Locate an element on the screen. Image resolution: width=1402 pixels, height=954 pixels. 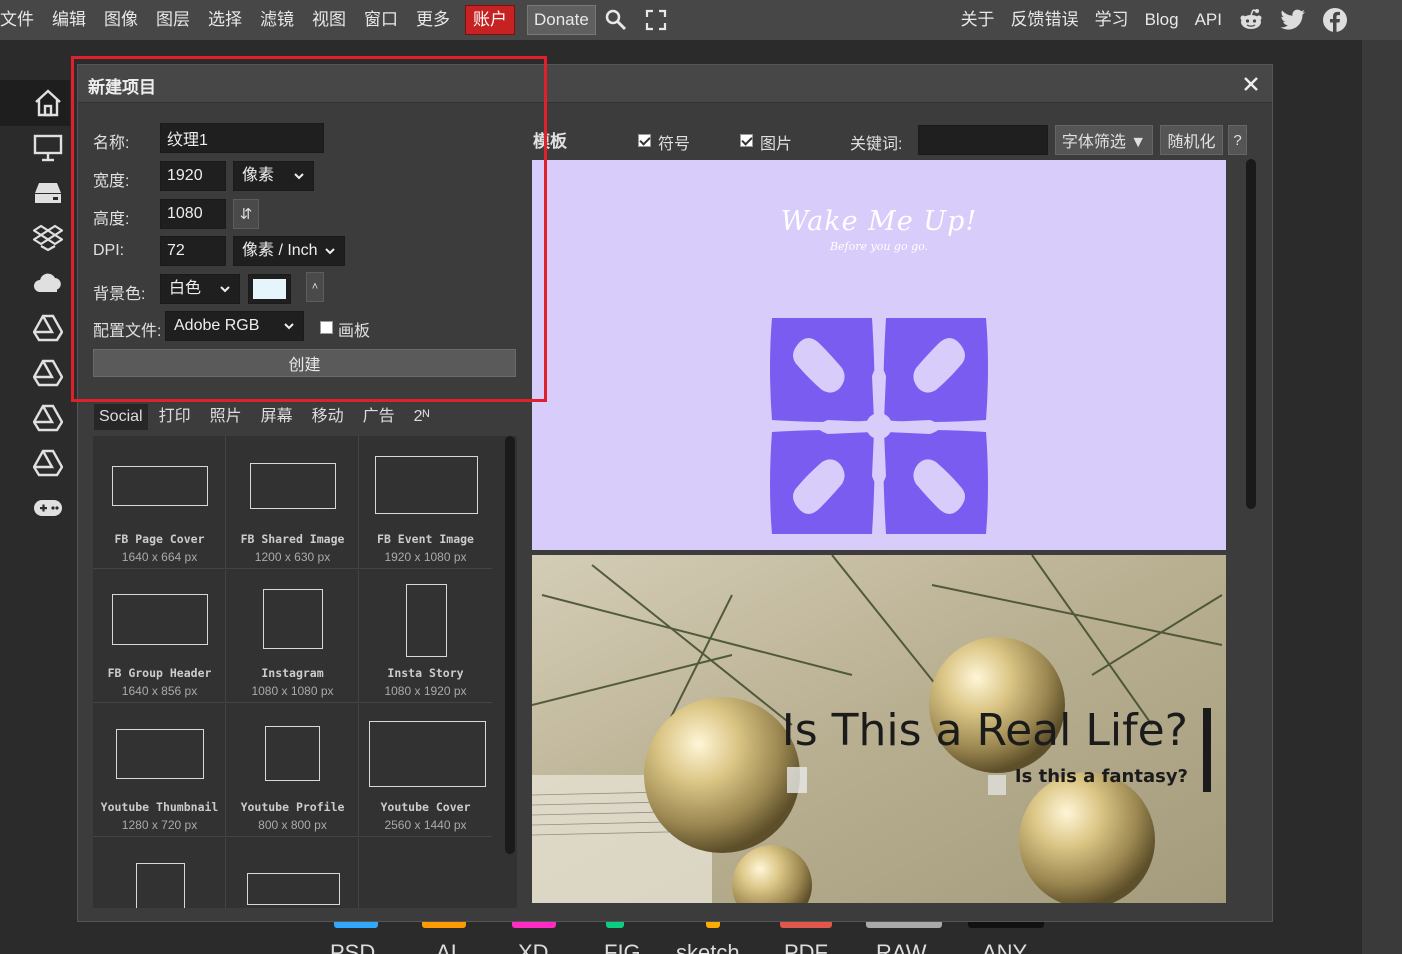
swap-icon: ⇵ is located at coordinates (246, 214).